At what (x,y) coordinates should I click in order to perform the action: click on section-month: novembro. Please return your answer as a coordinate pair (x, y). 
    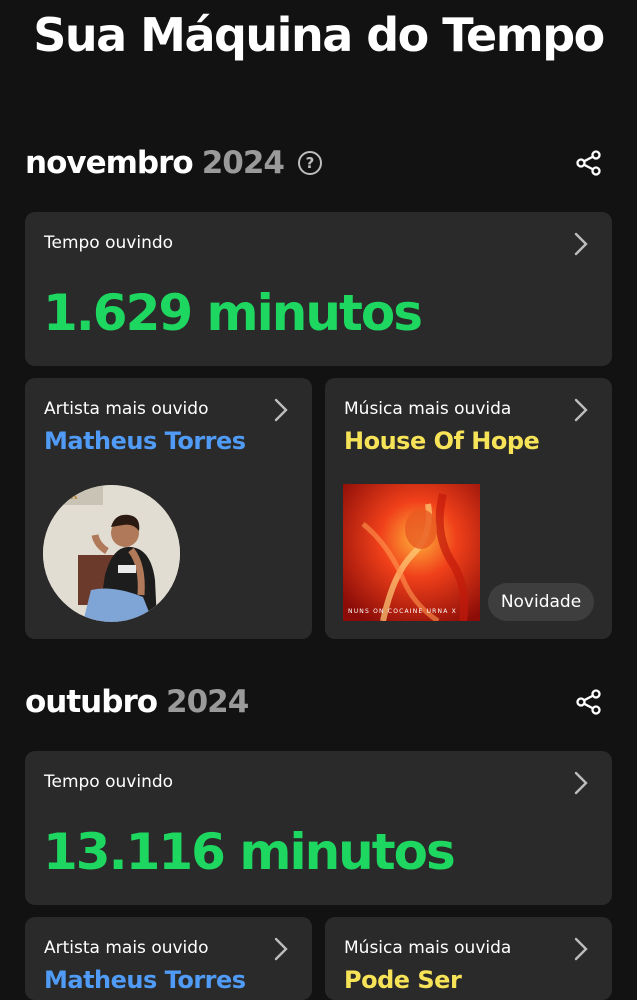
    Looking at the image, I should click on (109, 163).